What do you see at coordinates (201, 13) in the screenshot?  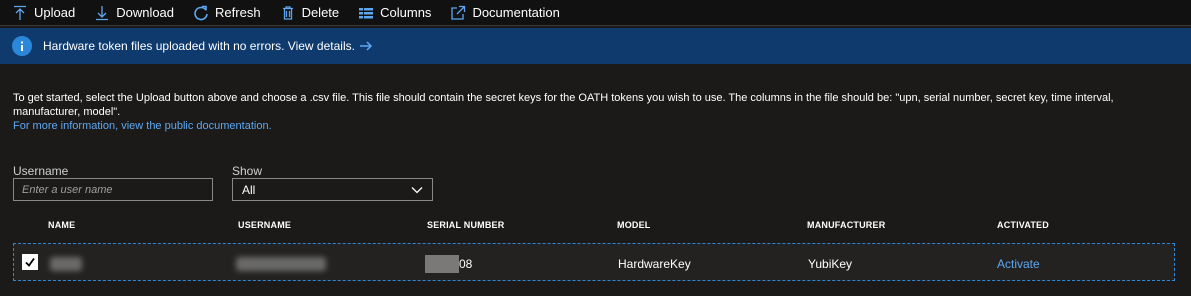 I see `refresh-icon` at bounding box center [201, 13].